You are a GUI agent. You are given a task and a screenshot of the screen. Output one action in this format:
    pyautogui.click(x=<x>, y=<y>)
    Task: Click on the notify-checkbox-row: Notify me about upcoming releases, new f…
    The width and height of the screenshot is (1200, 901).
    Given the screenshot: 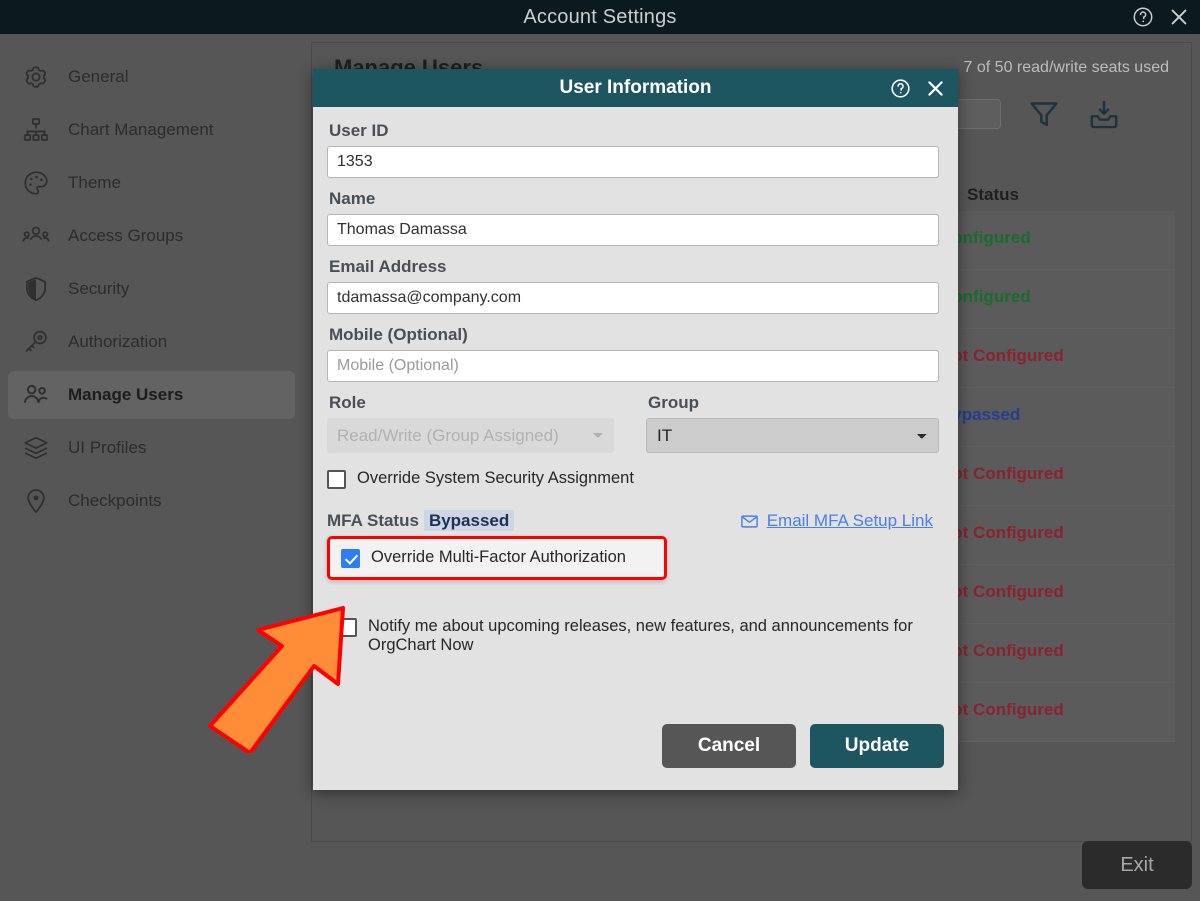 What is the action you would take?
    pyautogui.click(x=627, y=636)
    